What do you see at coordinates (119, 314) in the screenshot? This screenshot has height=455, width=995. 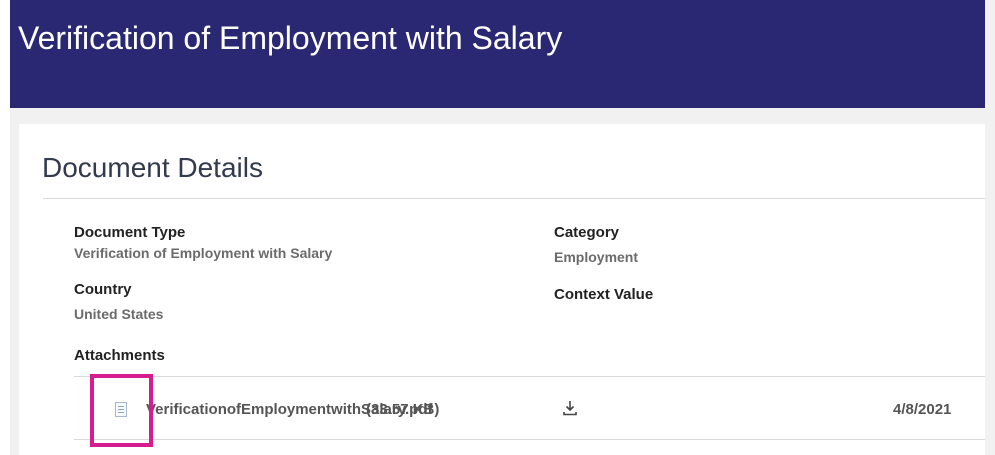 I see `country-value: United States` at bounding box center [119, 314].